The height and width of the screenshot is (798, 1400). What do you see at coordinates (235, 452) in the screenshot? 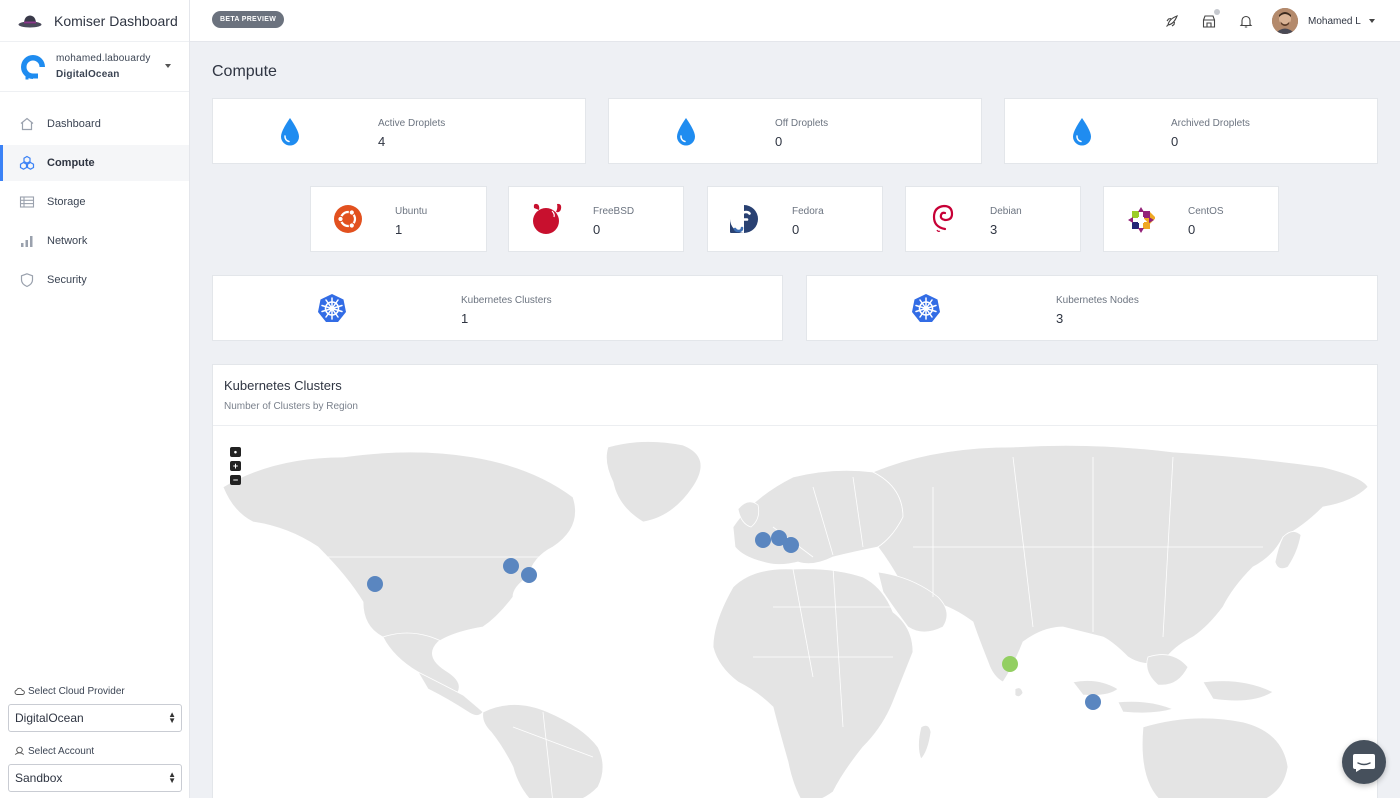
I see `zoom-reset-button: •` at bounding box center [235, 452].